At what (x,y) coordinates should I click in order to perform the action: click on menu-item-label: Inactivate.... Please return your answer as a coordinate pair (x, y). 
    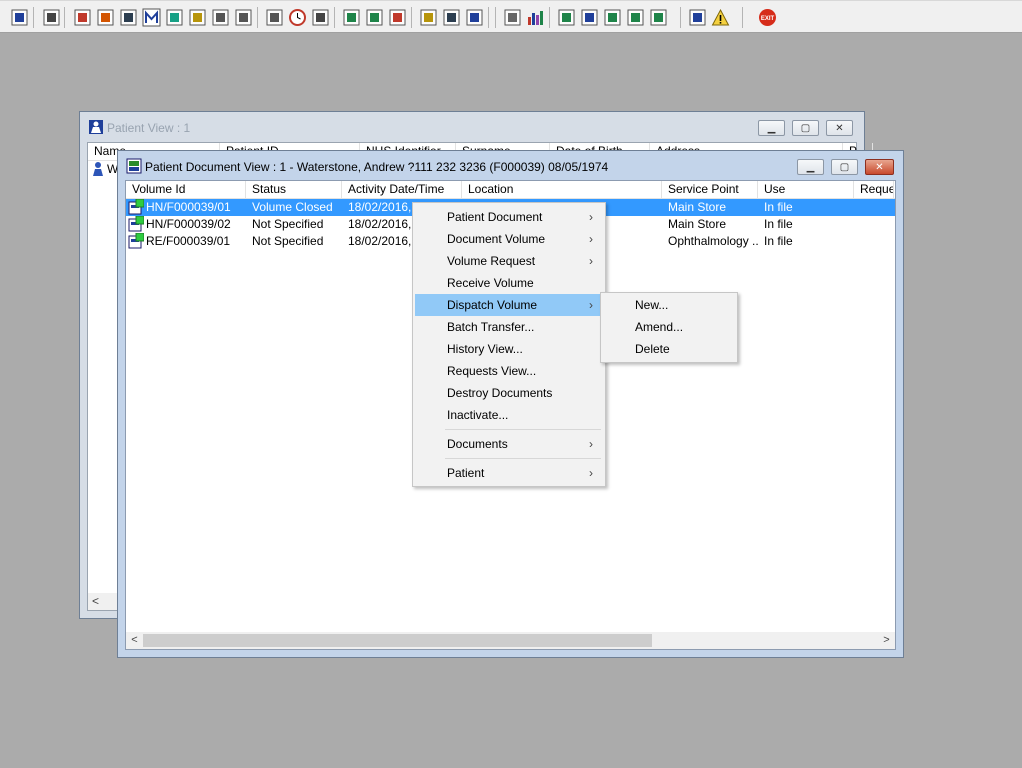
    Looking at the image, I should click on (478, 415).